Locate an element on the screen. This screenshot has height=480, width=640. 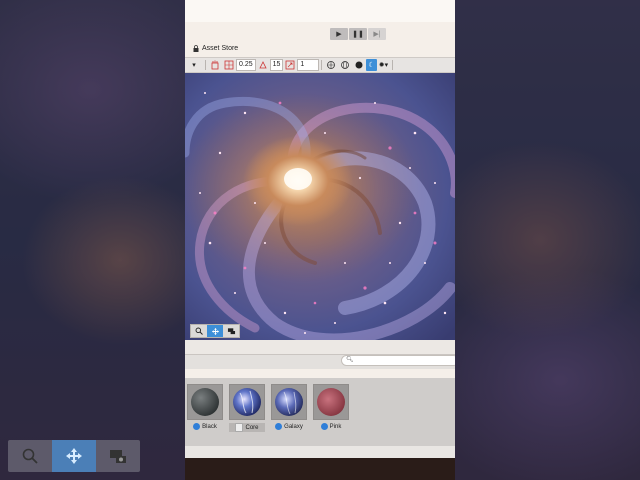
gizmo-button is located at coordinates (331, 65).